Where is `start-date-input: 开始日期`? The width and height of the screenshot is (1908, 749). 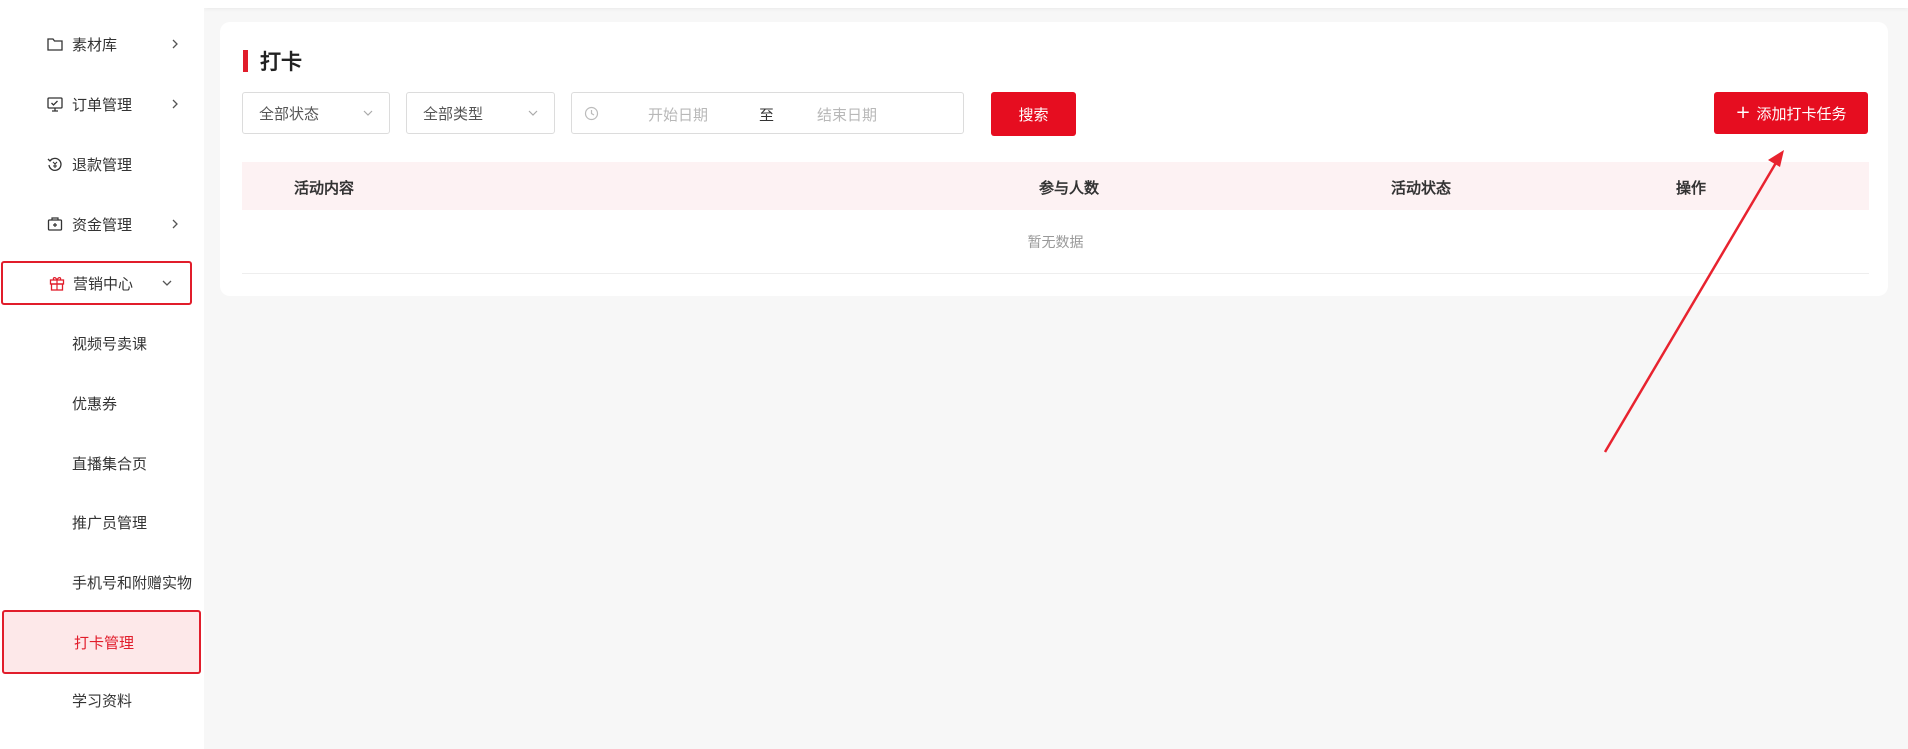 start-date-input: 开始日期 is located at coordinates (678, 114).